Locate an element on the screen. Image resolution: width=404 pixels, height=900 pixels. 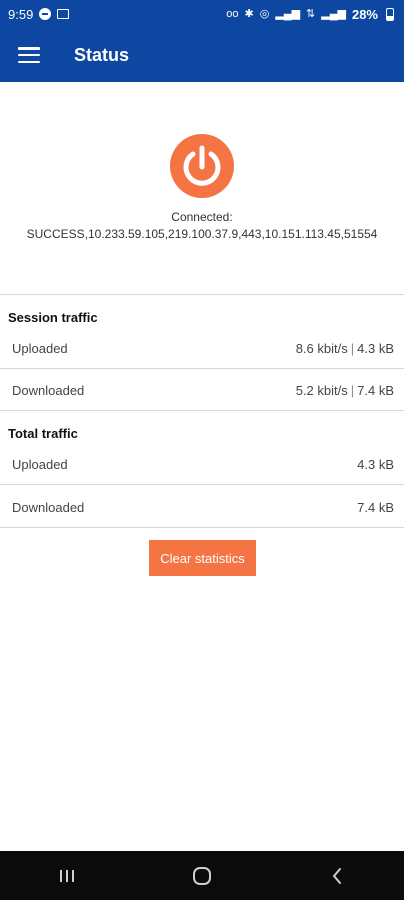
hamburger-menu-icon is located at coordinates (29, 55).